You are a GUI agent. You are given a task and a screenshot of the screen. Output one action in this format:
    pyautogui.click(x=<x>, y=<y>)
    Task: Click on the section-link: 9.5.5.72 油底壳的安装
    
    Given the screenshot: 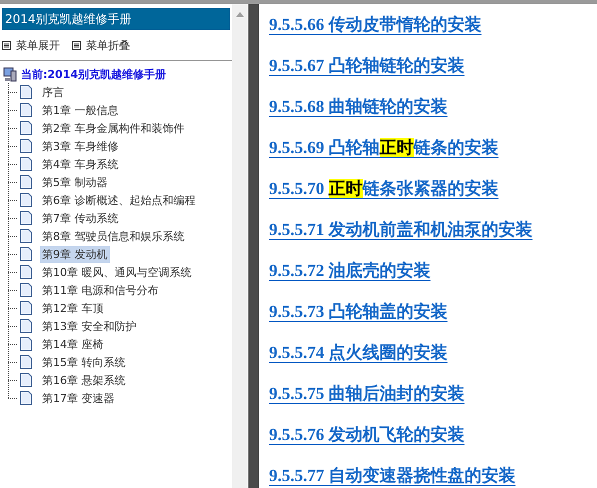 What is the action you would take?
    pyautogui.click(x=349, y=271)
    